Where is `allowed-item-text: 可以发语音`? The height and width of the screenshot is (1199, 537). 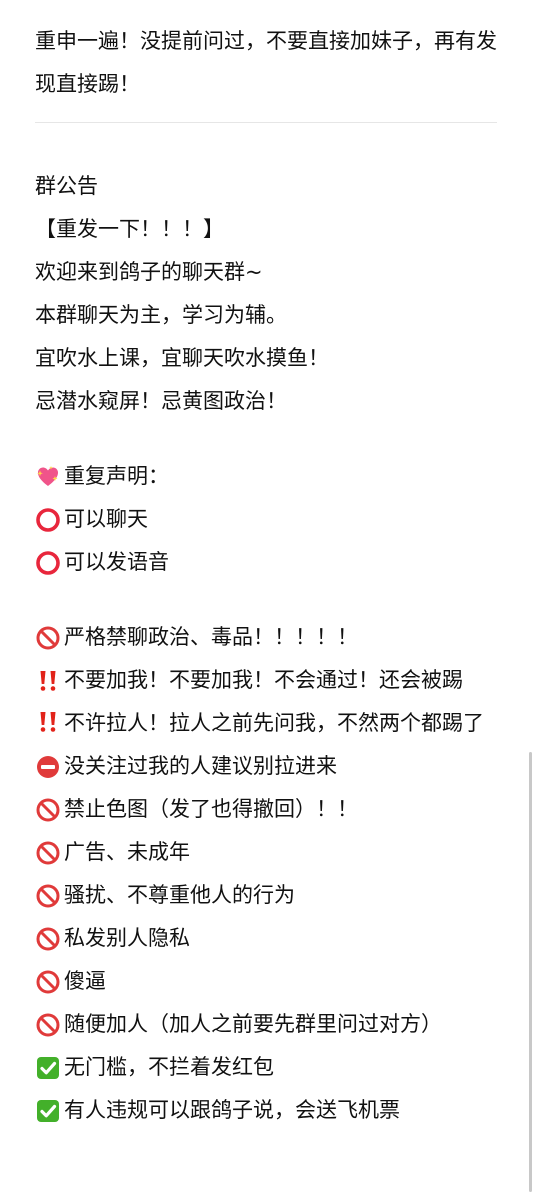 allowed-item-text: 可以发语音 is located at coordinates (116, 562).